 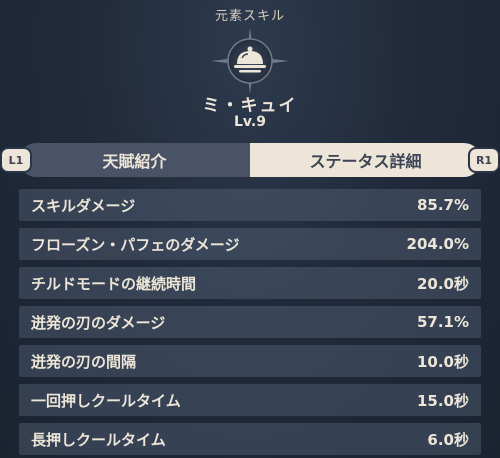 What do you see at coordinates (250, 244) in the screenshot?
I see `stat-row: フローズン・パフェのダメージ 204.0%` at bounding box center [250, 244].